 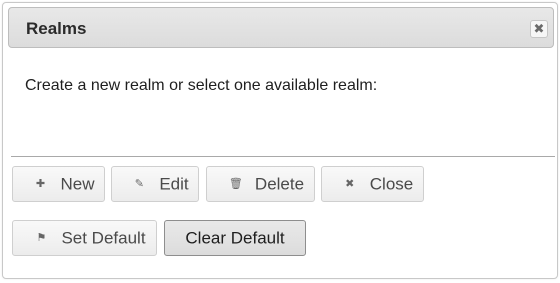 What do you see at coordinates (235, 183) in the screenshot?
I see `trash-icon: 🗑` at bounding box center [235, 183].